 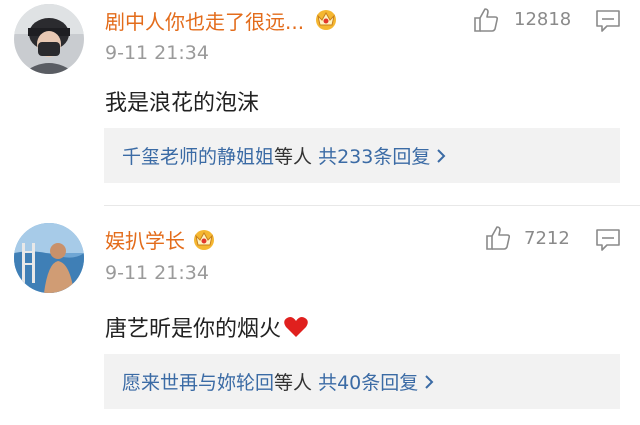 What do you see at coordinates (296, 327) in the screenshot?
I see `heart-emoji-icon` at bounding box center [296, 327].